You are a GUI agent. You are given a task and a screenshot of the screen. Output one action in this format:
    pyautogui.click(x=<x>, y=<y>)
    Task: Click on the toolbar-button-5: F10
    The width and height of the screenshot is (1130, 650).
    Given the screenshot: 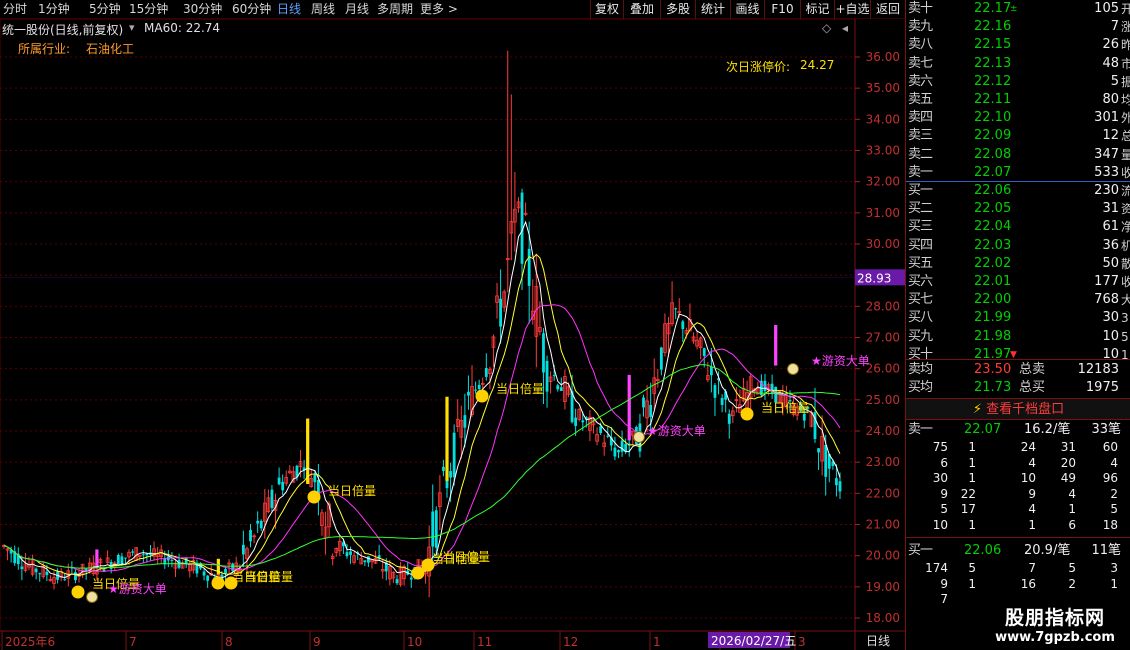 What is the action you would take?
    pyautogui.click(x=782, y=9)
    